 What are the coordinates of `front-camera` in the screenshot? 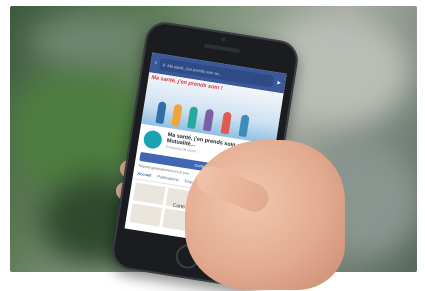 It's located at (223, 39).